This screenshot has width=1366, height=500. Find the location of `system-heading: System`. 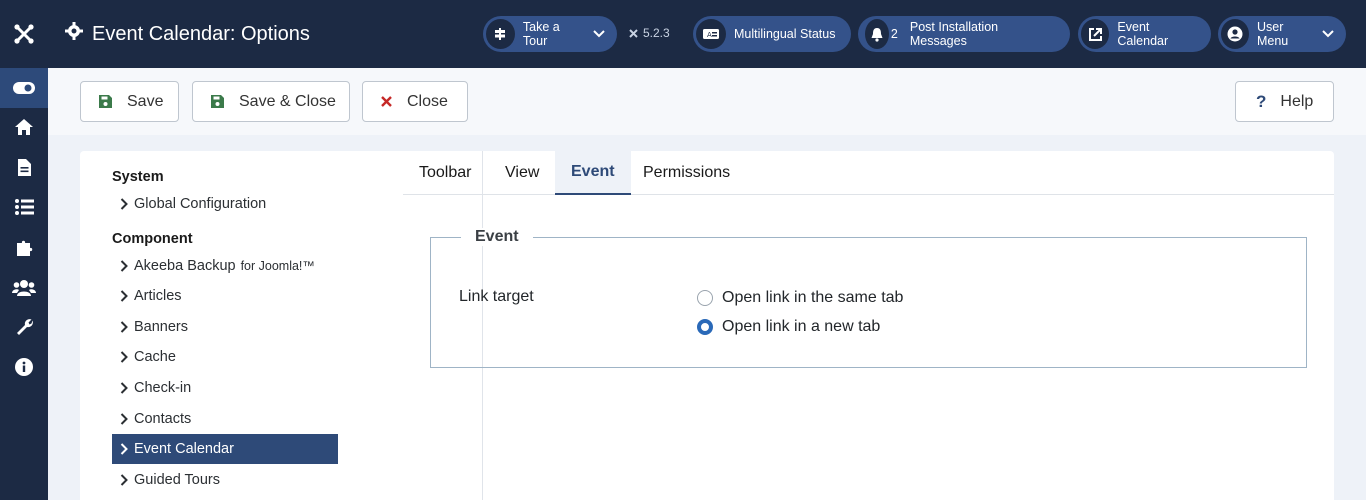

system-heading: System is located at coordinates (138, 177).